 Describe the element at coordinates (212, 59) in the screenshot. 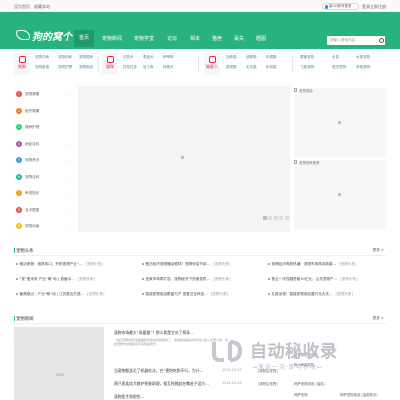

I see `cat-face-icon` at that location.